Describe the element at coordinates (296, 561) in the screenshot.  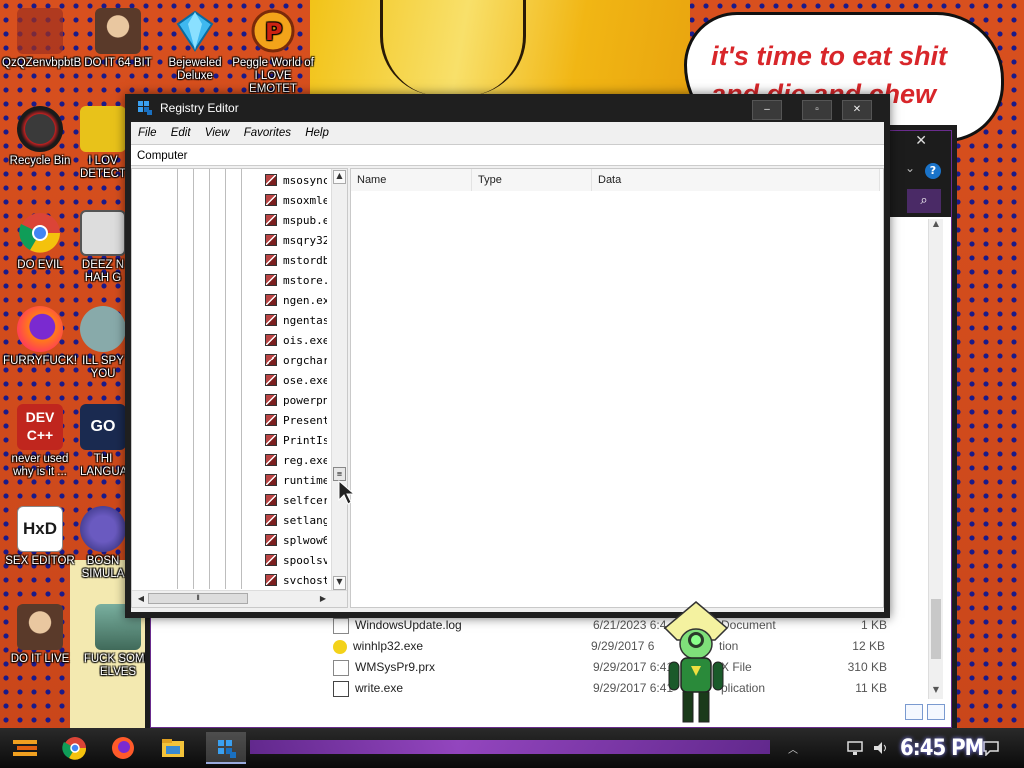
I see `tree-key: spoolsv.e` at that location.